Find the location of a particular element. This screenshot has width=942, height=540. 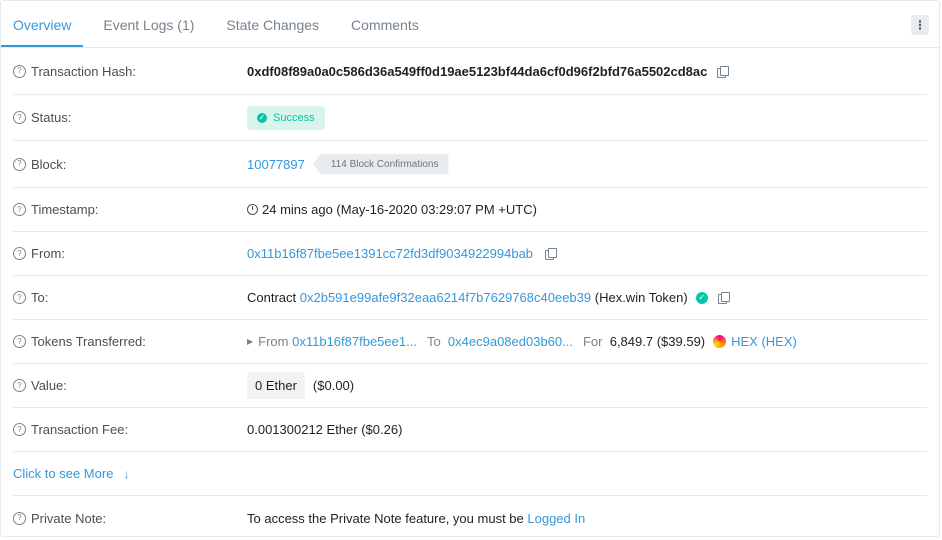

label-text: Timestamp: is located at coordinates (65, 209).